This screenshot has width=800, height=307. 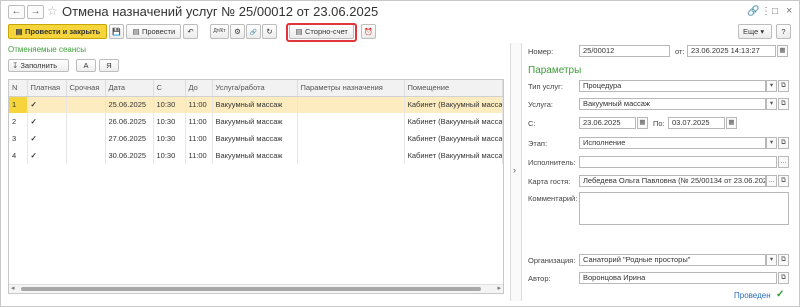 I want to click on date-from-field: 23.06.2025, so click(x=607, y=123).